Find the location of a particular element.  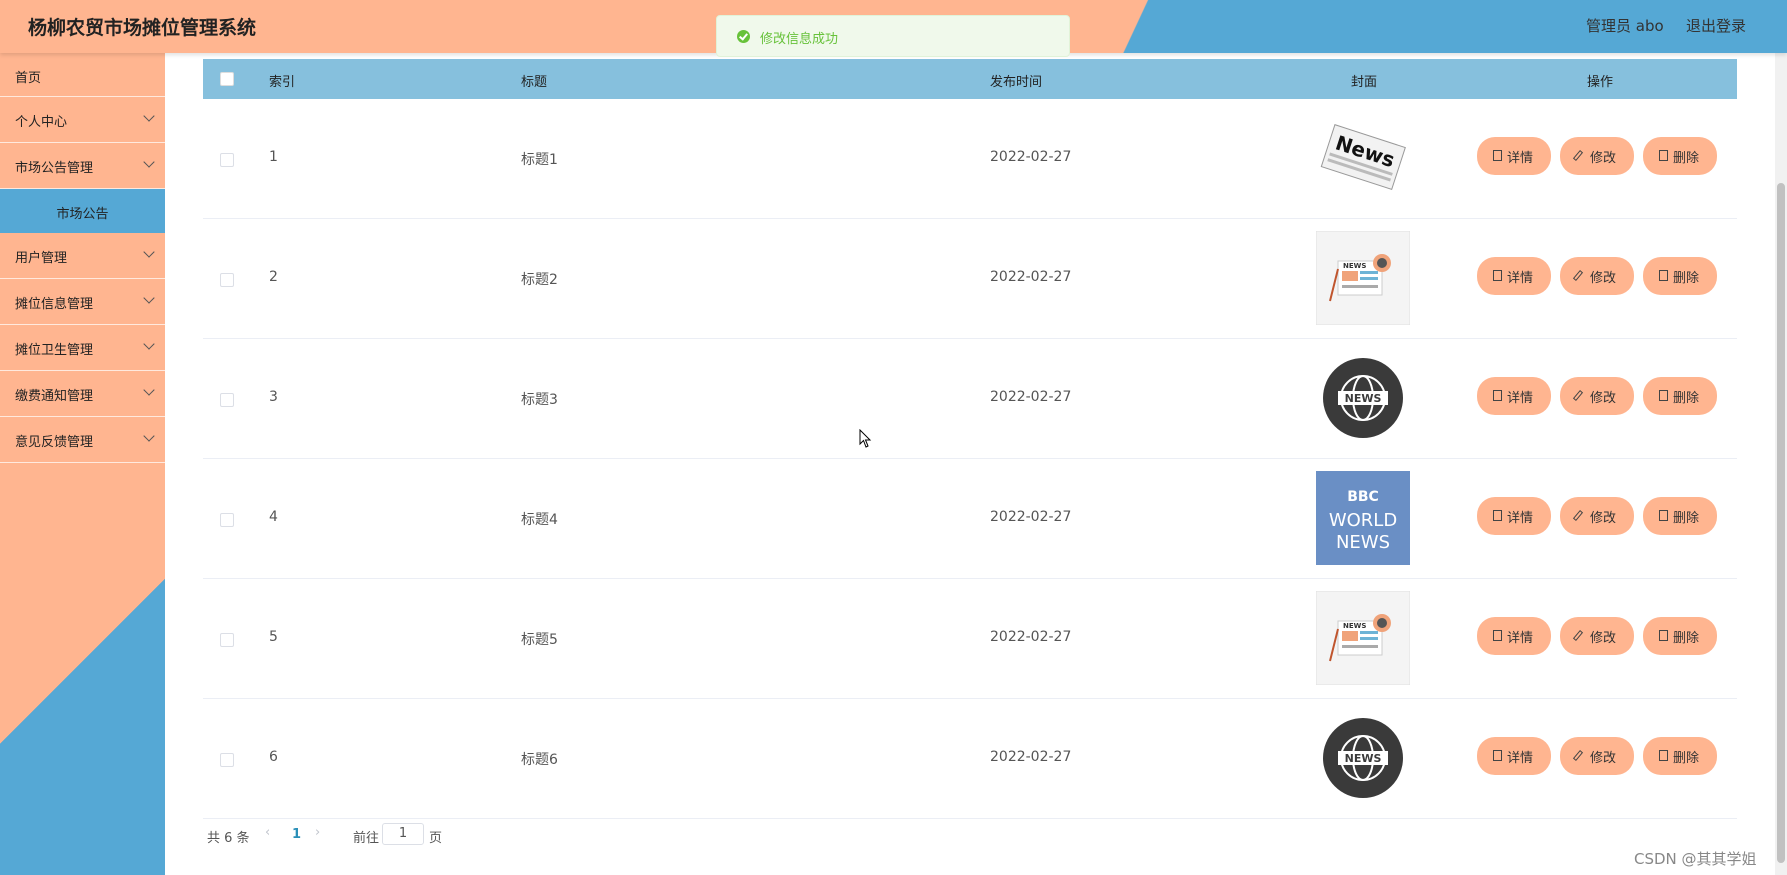

page-jump-input: 1 is located at coordinates (403, 834).